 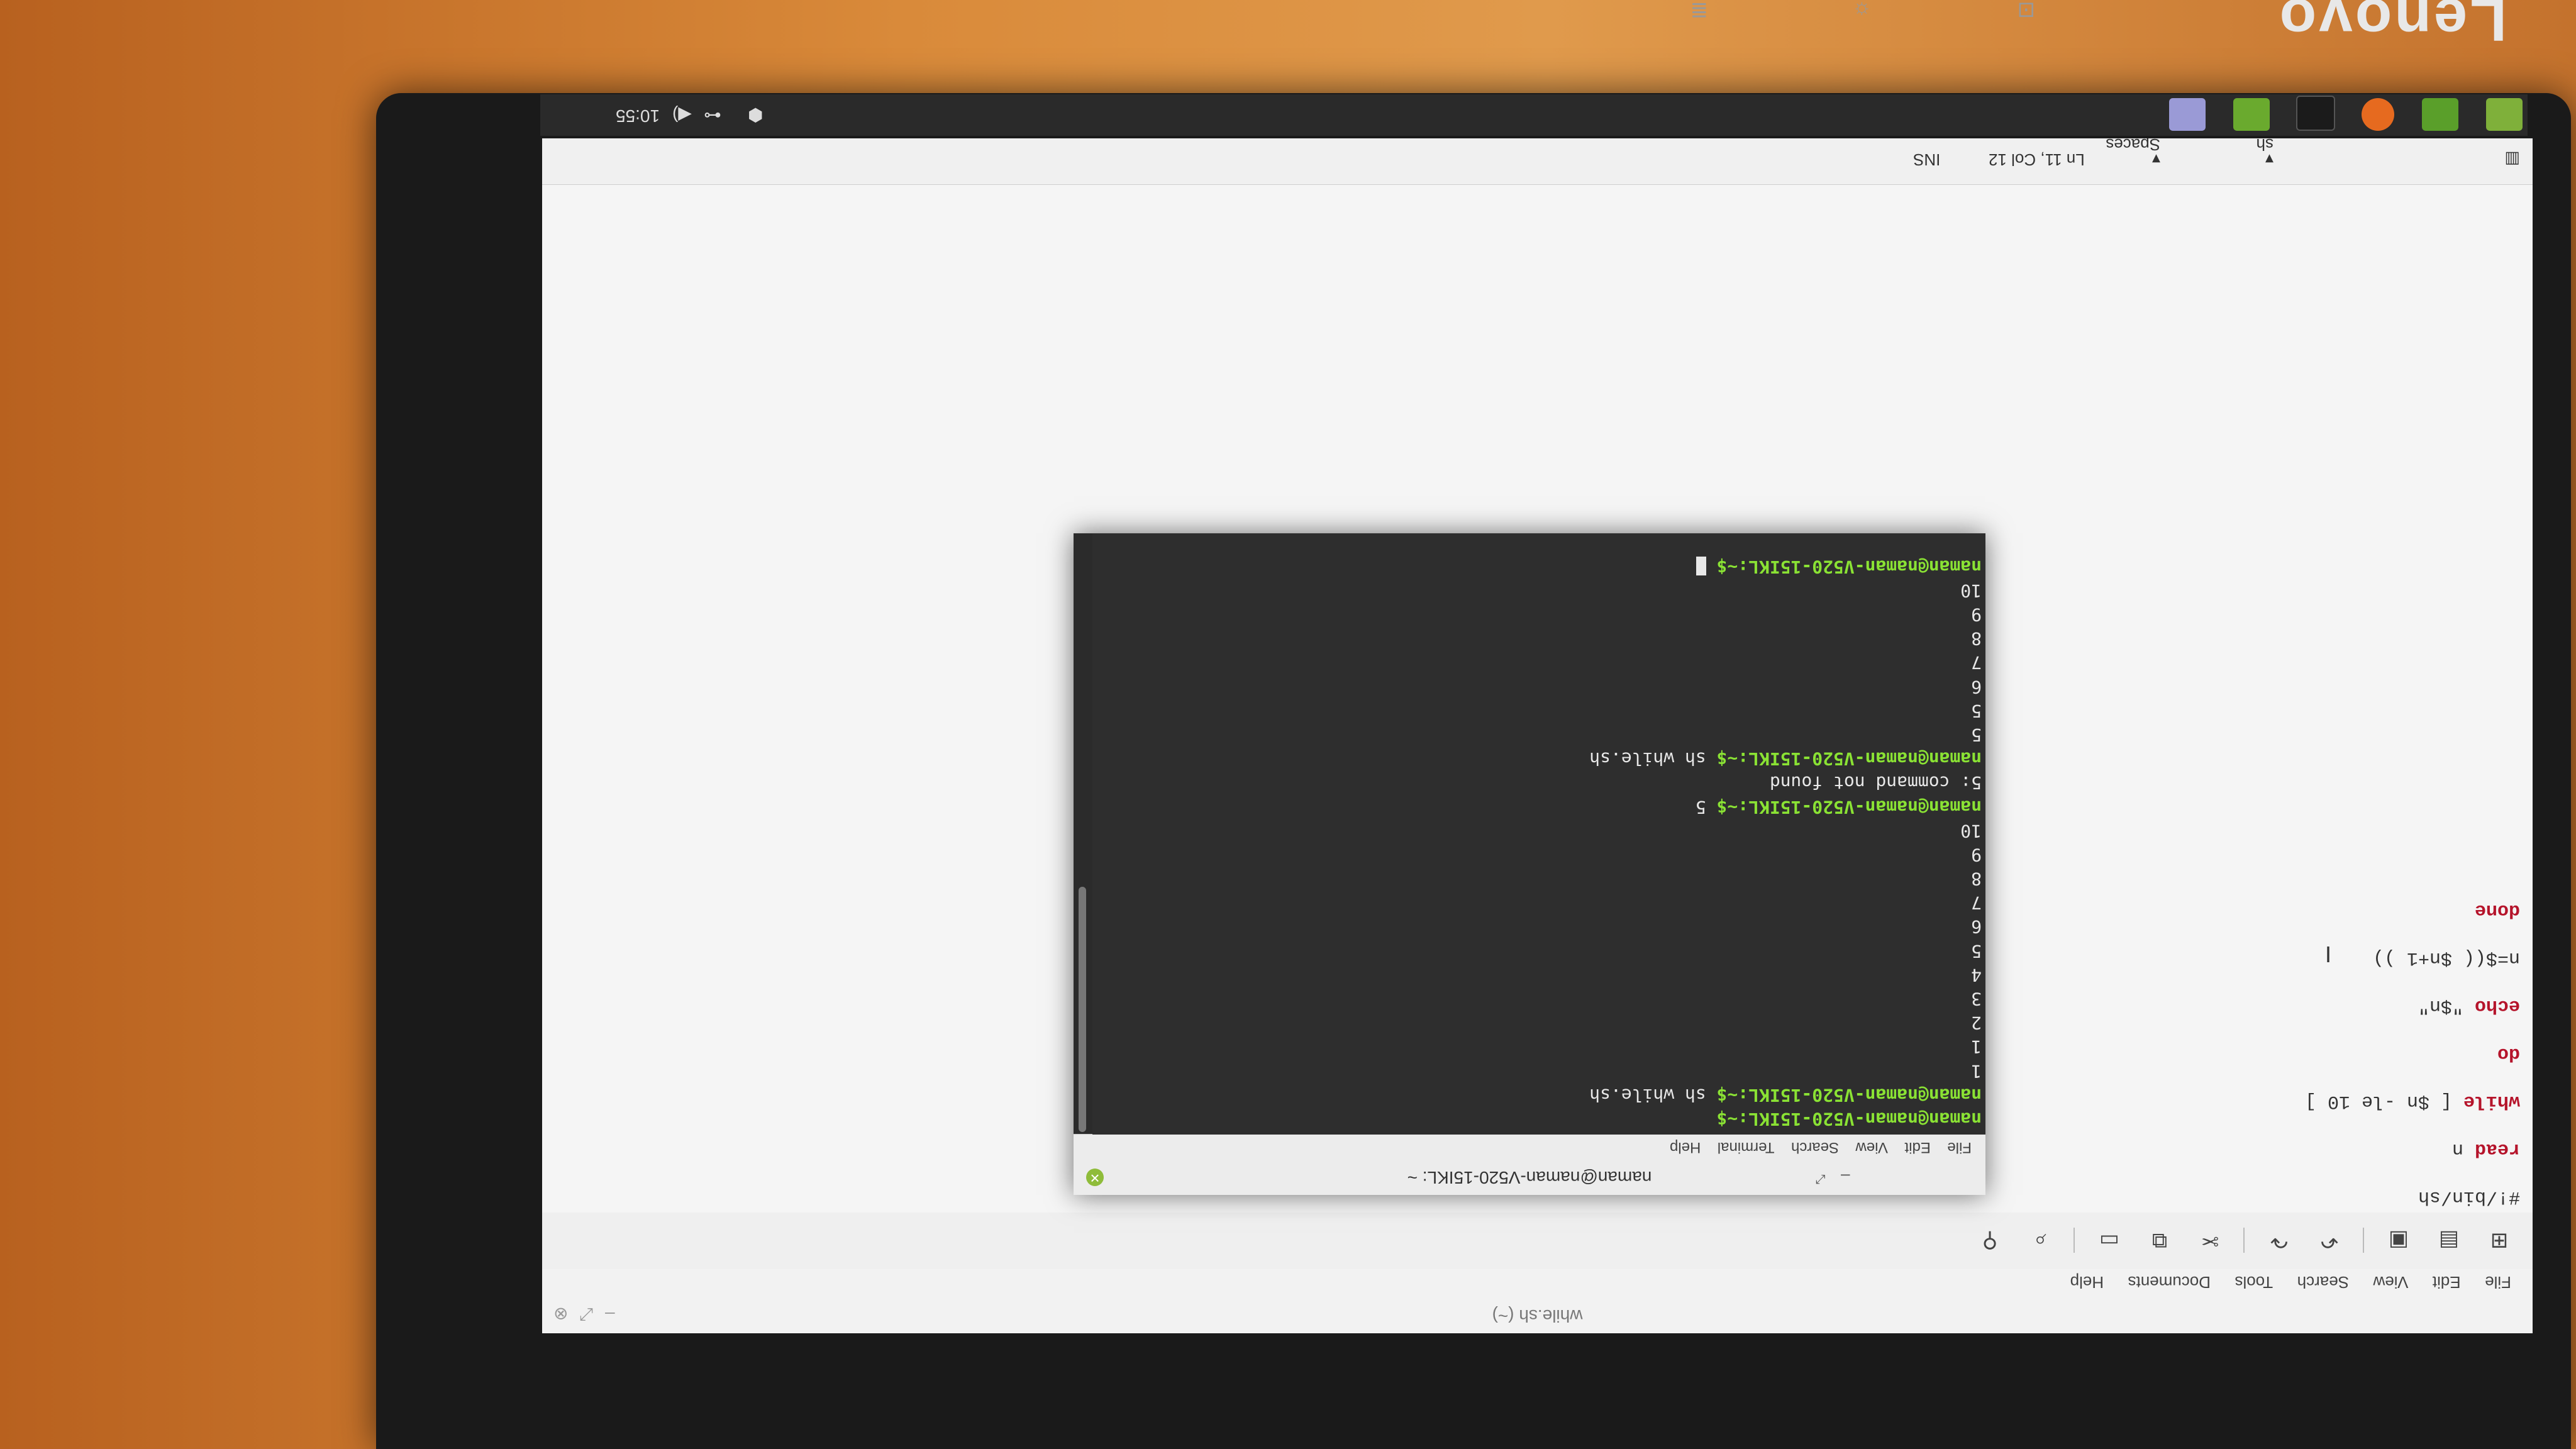 What do you see at coordinates (1918, 1147) in the screenshot?
I see `terminal-menu-edit: Edit` at bounding box center [1918, 1147].